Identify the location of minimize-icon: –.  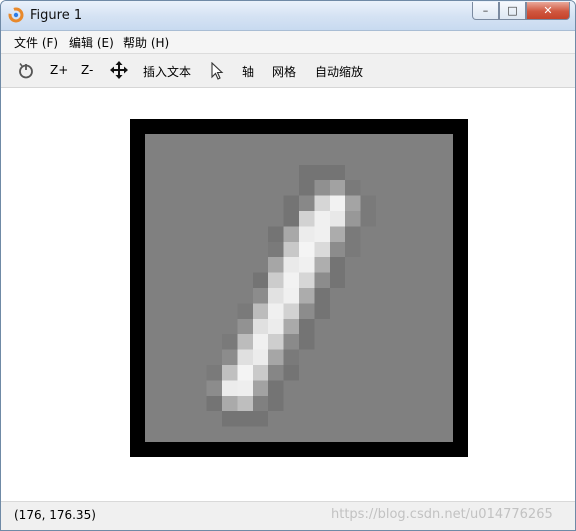
(485, 10).